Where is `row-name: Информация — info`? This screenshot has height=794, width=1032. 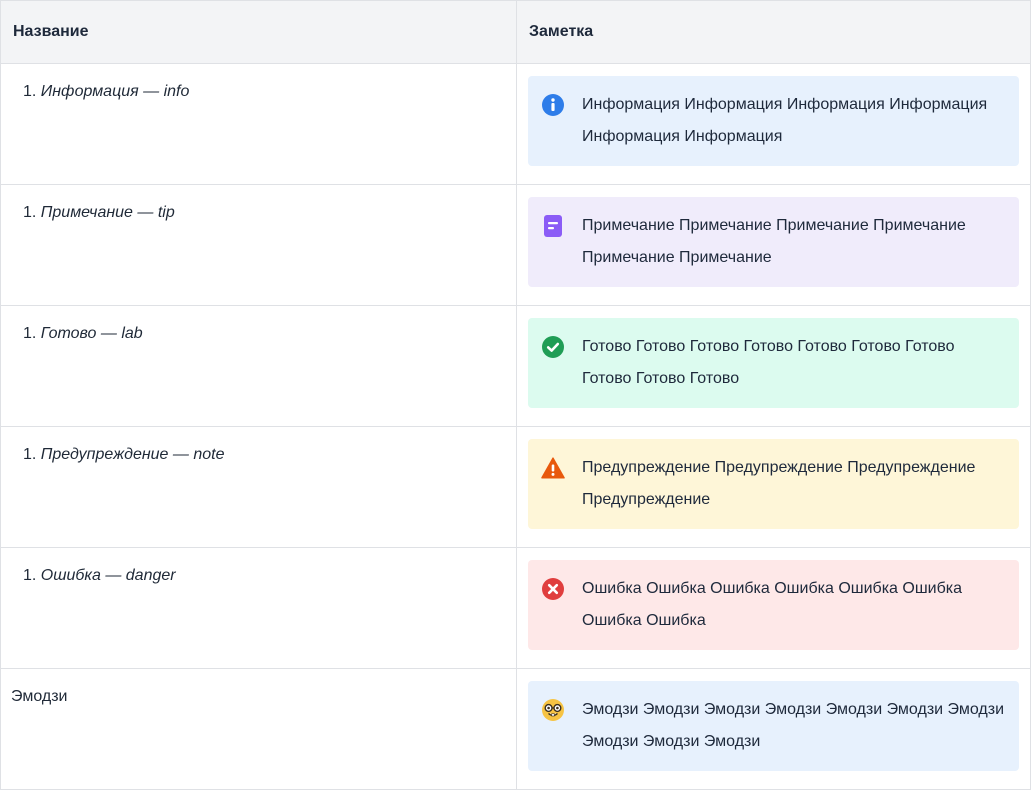 row-name: Информация — info is located at coordinates (115, 91).